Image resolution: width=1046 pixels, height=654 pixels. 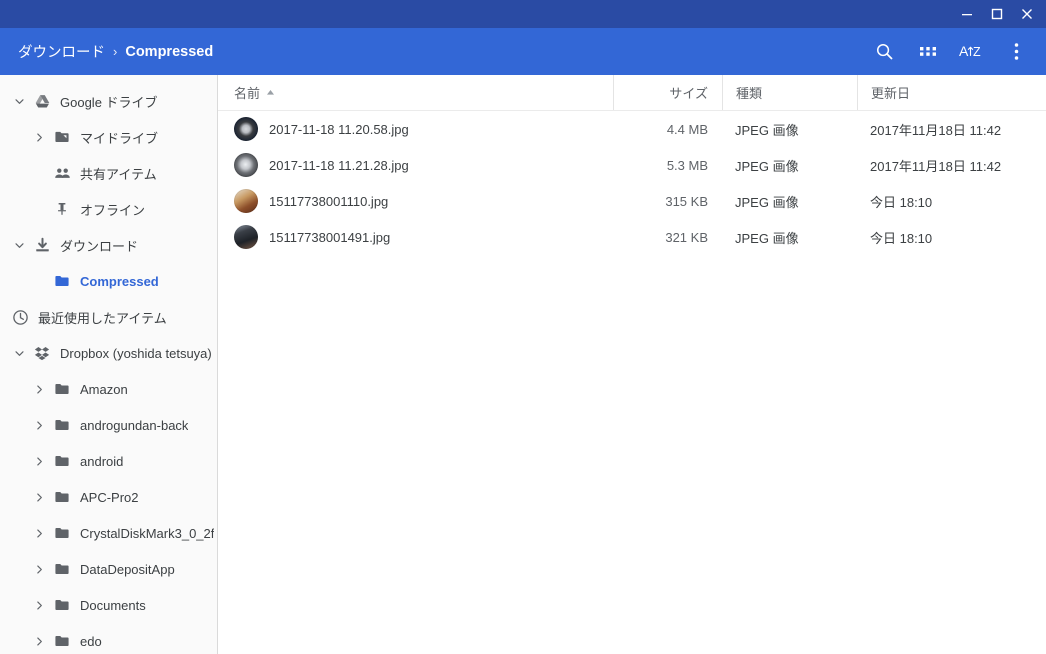 I want to click on my-drive-icon, so click(x=62, y=136).